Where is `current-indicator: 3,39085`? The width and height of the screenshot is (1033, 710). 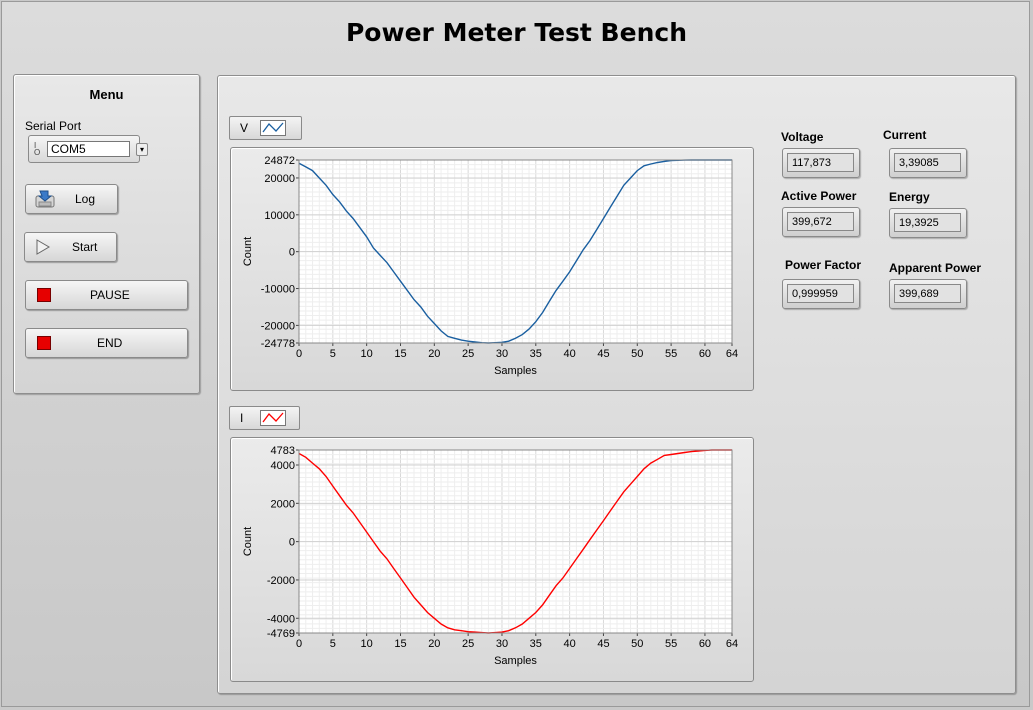 current-indicator: 3,39085 is located at coordinates (928, 163).